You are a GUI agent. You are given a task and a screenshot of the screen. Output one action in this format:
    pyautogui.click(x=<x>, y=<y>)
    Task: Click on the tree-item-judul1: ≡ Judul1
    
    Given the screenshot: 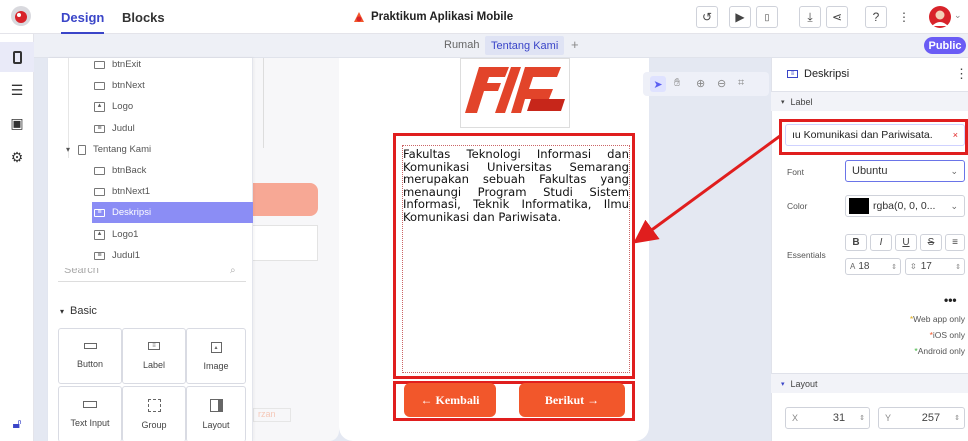 What is the action you would take?
    pyautogui.click(x=150, y=255)
    